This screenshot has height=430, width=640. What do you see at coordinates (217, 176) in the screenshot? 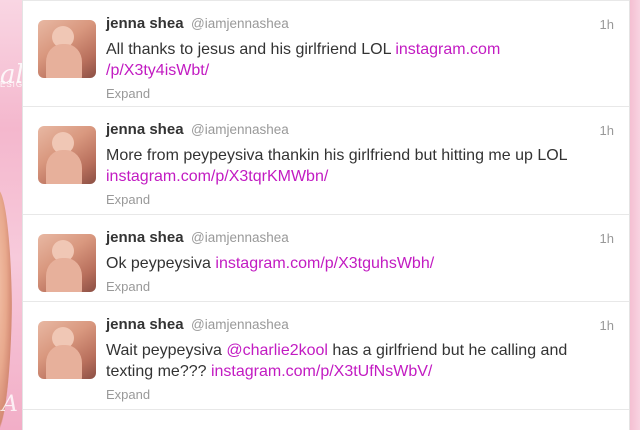
I see `tweet-link: instagram.com/p/X3tqrKMWbn/` at bounding box center [217, 176].